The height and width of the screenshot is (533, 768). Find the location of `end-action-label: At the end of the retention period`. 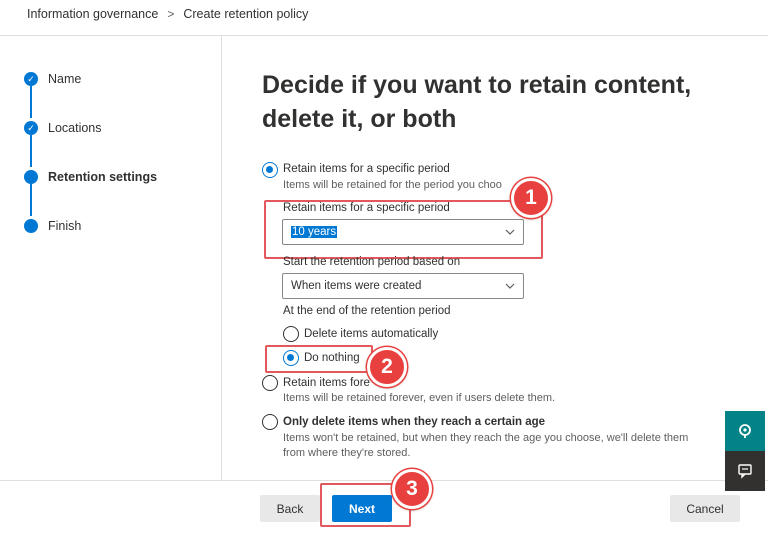

end-action-label: At the end of the retention period is located at coordinates (367, 311).